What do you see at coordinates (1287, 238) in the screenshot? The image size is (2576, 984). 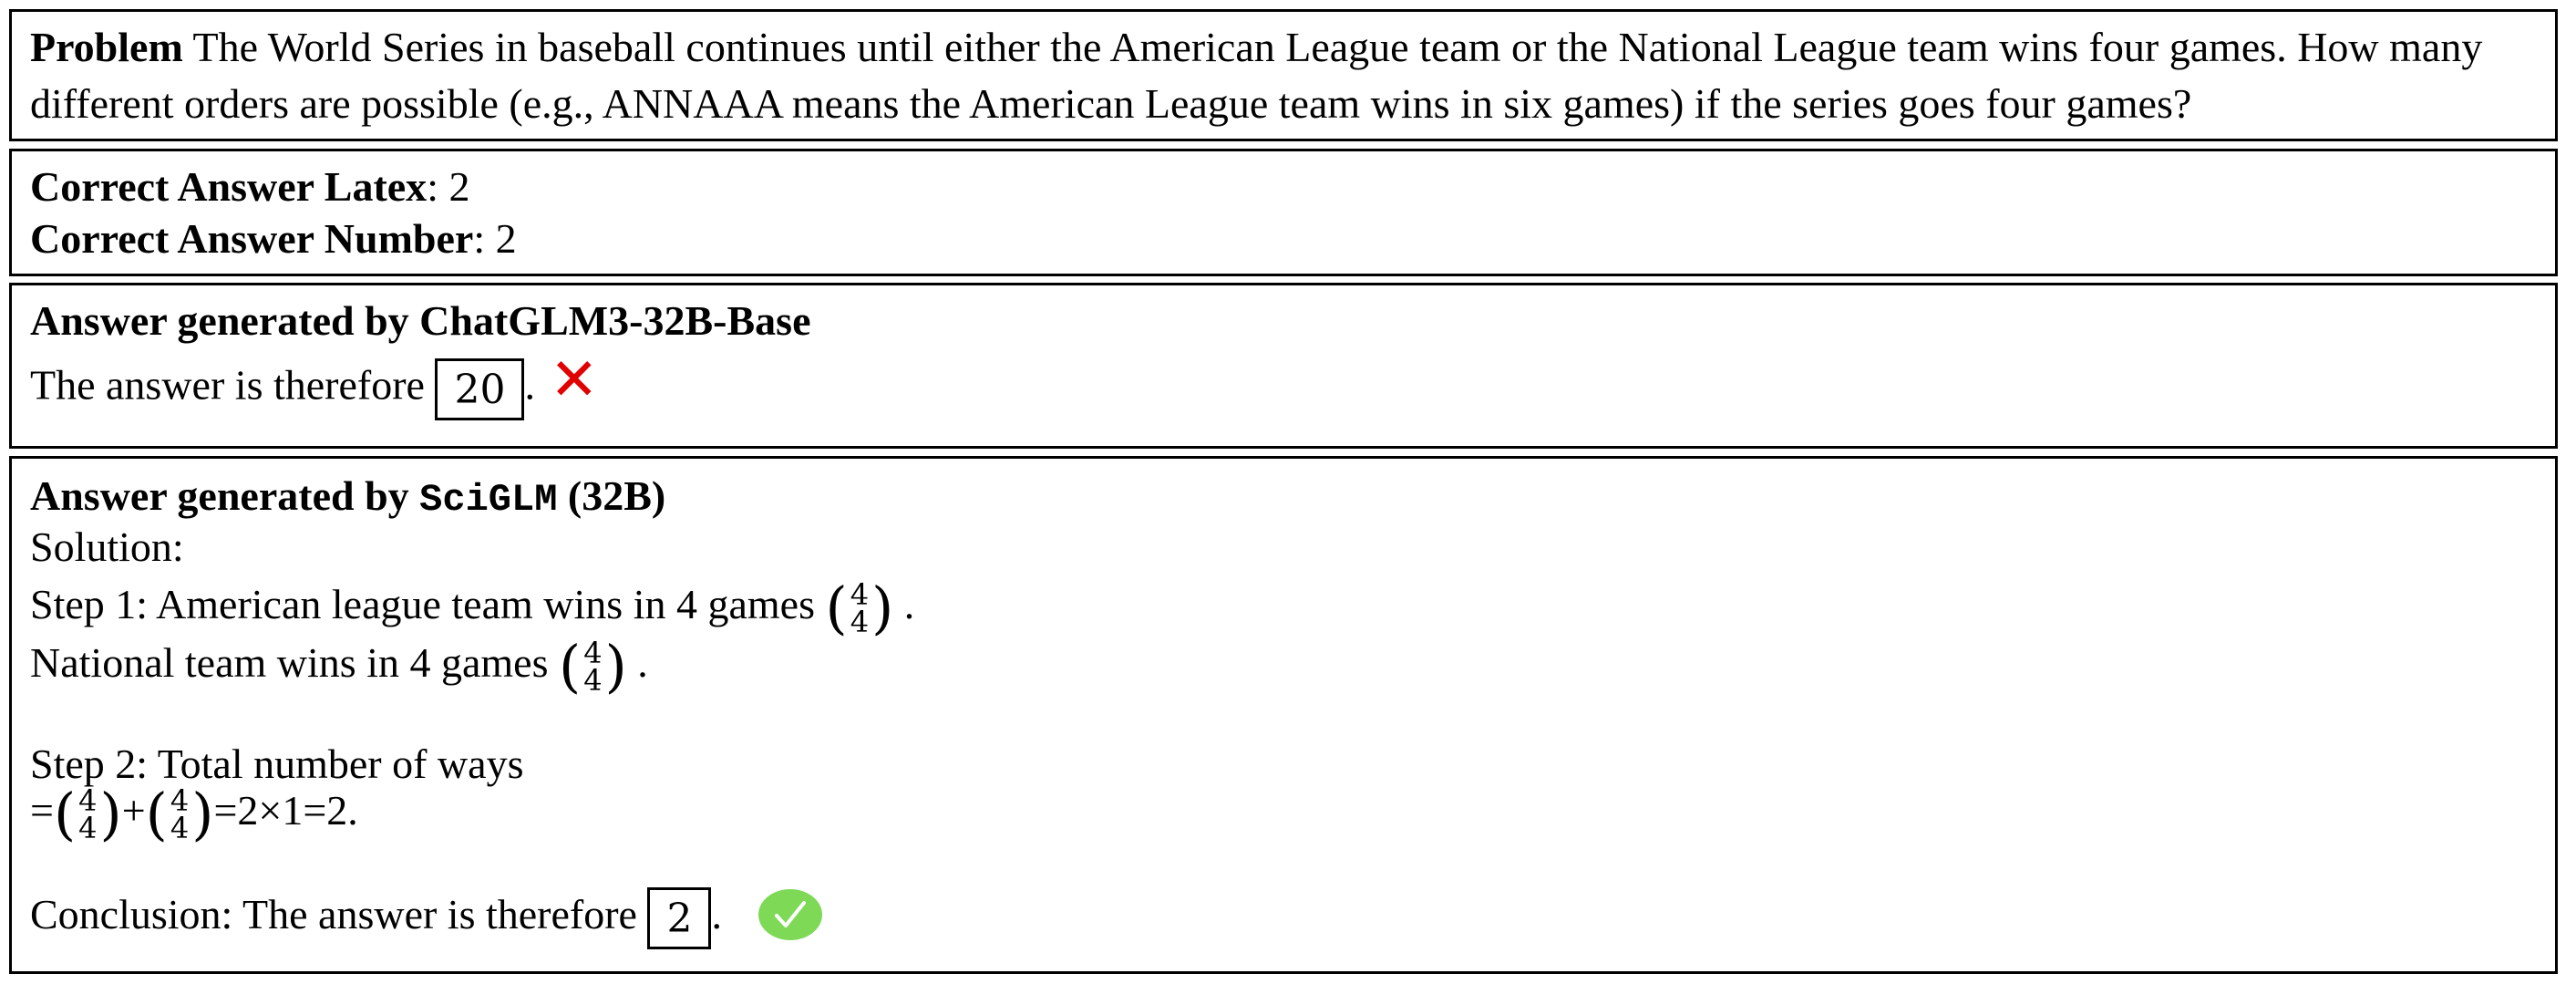 I see `correct-answer-number-row: Correct Answer Number: 2` at bounding box center [1287, 238].